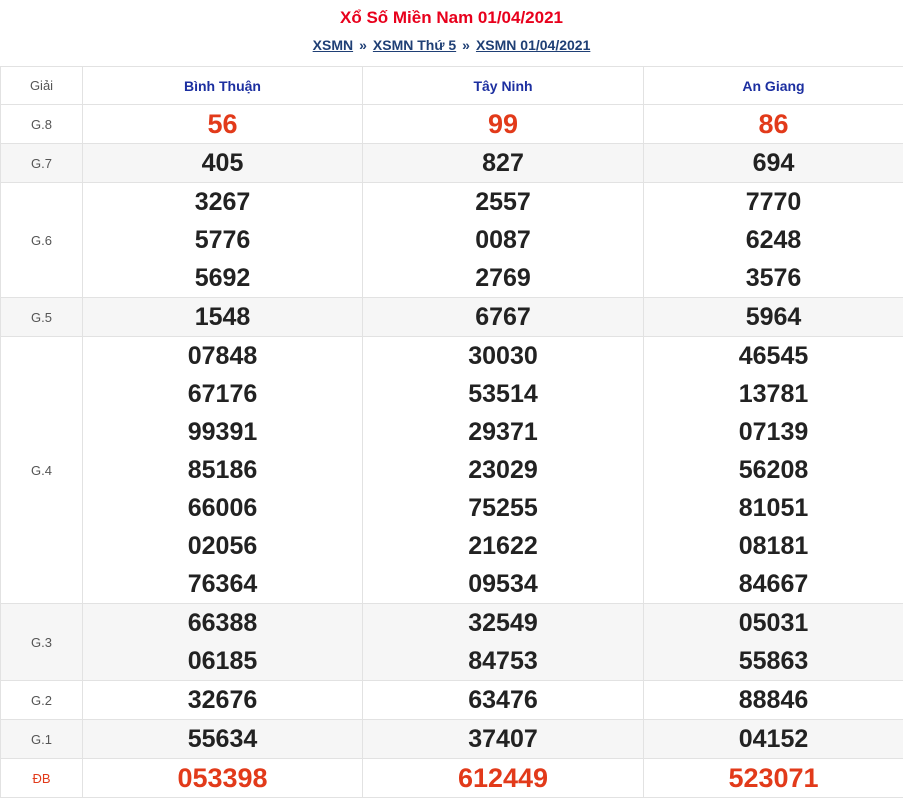 This screenshot has width=903, height=798. Describe the element at coordinates (42, 739) in the screenshot. I see `prize-label: G.1` at that location.